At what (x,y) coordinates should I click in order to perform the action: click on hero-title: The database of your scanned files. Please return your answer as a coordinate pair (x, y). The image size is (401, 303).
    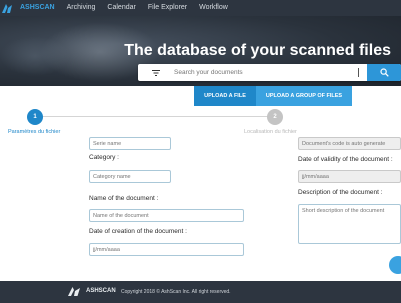
    Looking at the image, I should click on (257, 50).